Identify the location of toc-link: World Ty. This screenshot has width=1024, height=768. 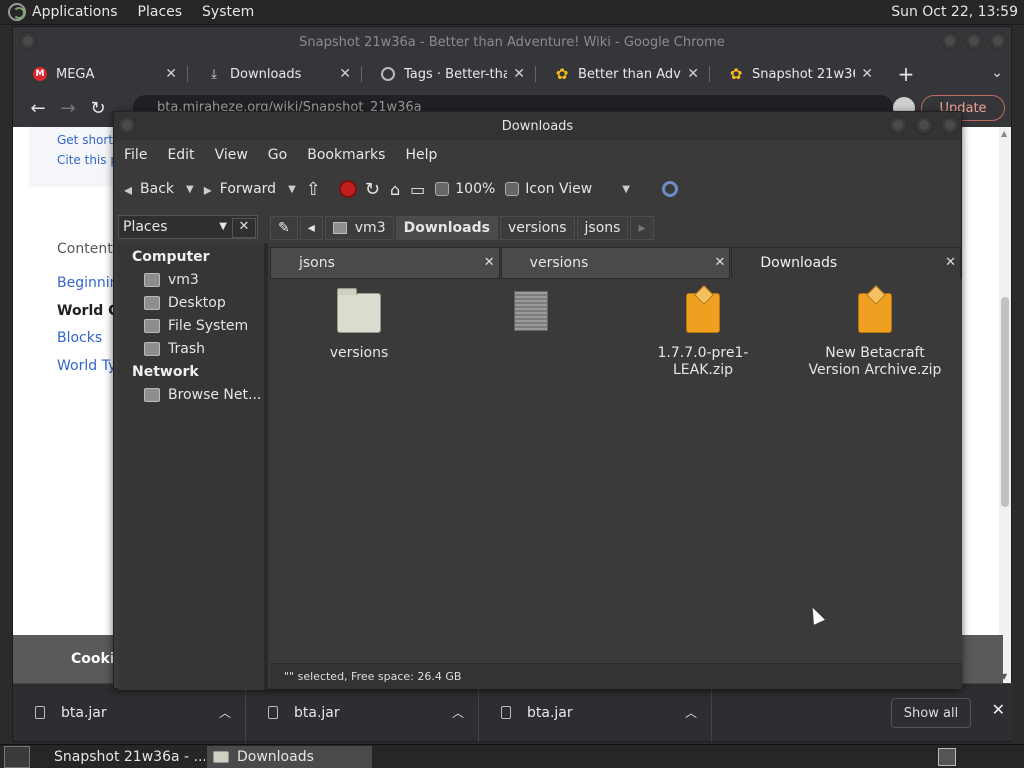
(86, 366).